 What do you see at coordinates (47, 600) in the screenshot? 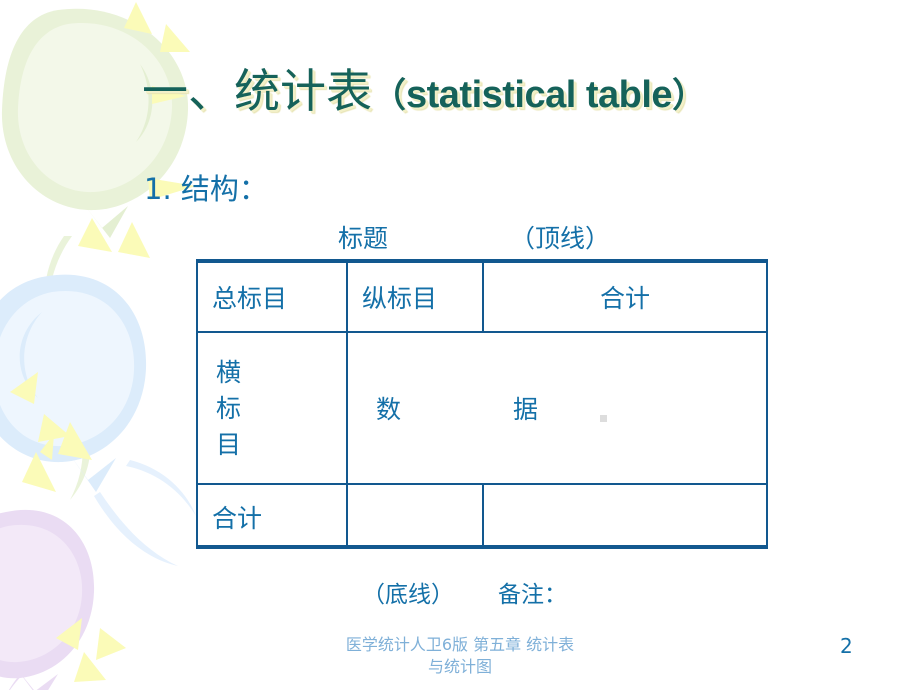
I see `balloon-purple-icon` at bounding box center [47, 600].